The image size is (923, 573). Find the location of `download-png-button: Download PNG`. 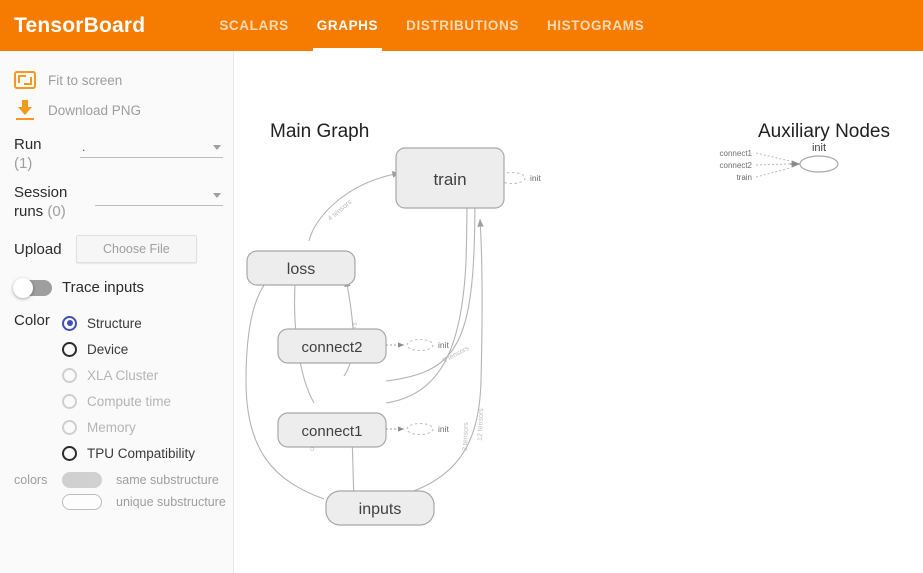

download-png-button: Download PNG is located at coordinates (116, 110).